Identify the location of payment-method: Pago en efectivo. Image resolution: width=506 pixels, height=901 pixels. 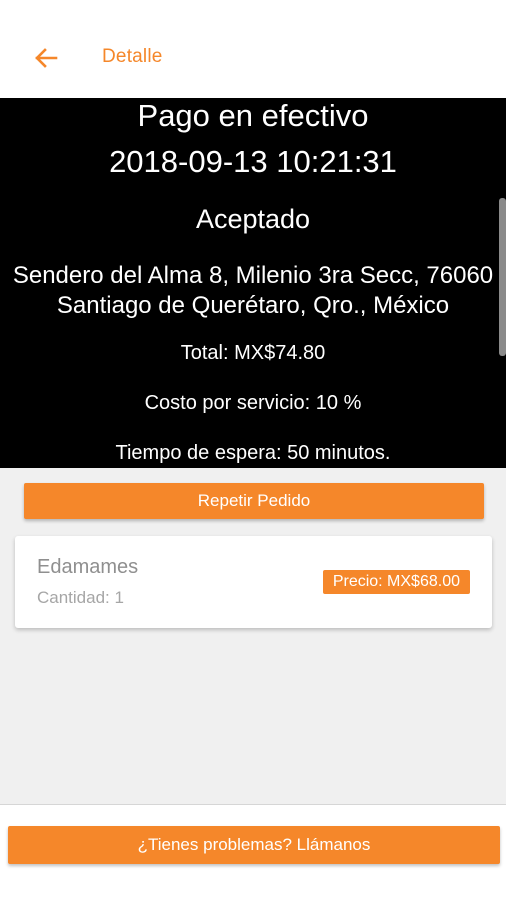
(253, 115).